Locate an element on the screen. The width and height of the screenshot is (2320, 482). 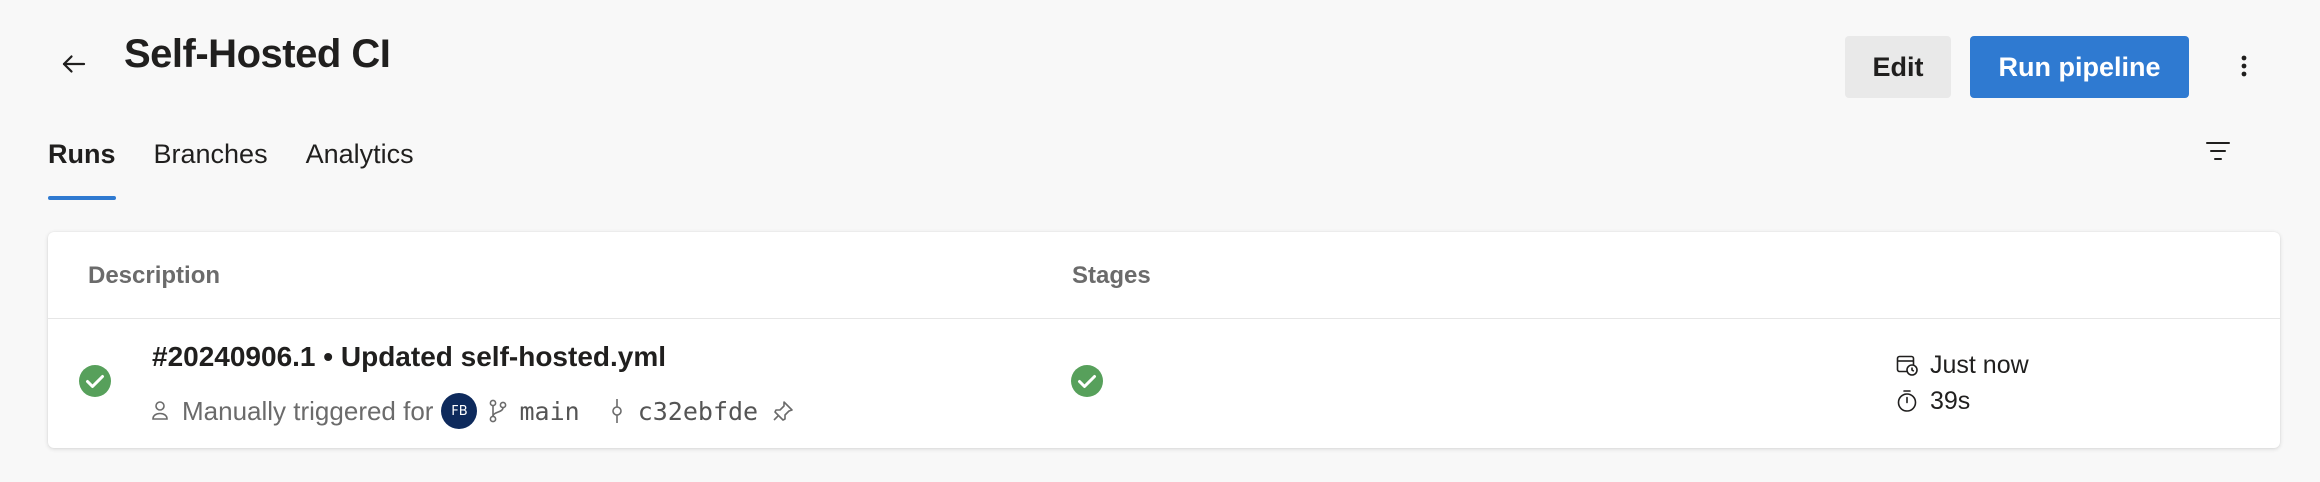
commit-hash: c32ebfde is located at coordinates (698, 411).